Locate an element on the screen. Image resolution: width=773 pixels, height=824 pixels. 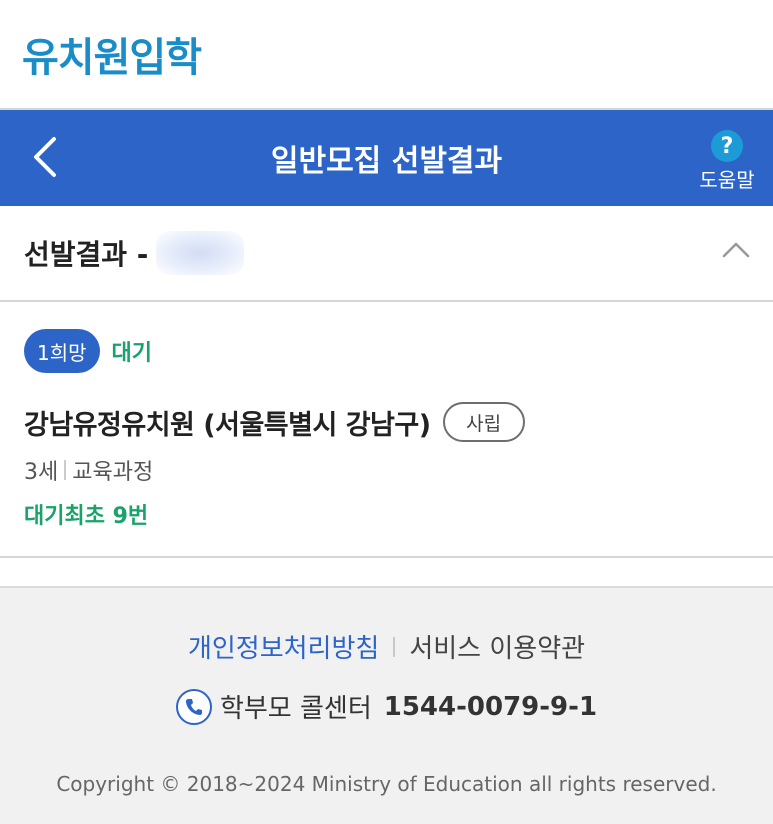
school-type-badge: 사립 is located at coordinates (483, 422).